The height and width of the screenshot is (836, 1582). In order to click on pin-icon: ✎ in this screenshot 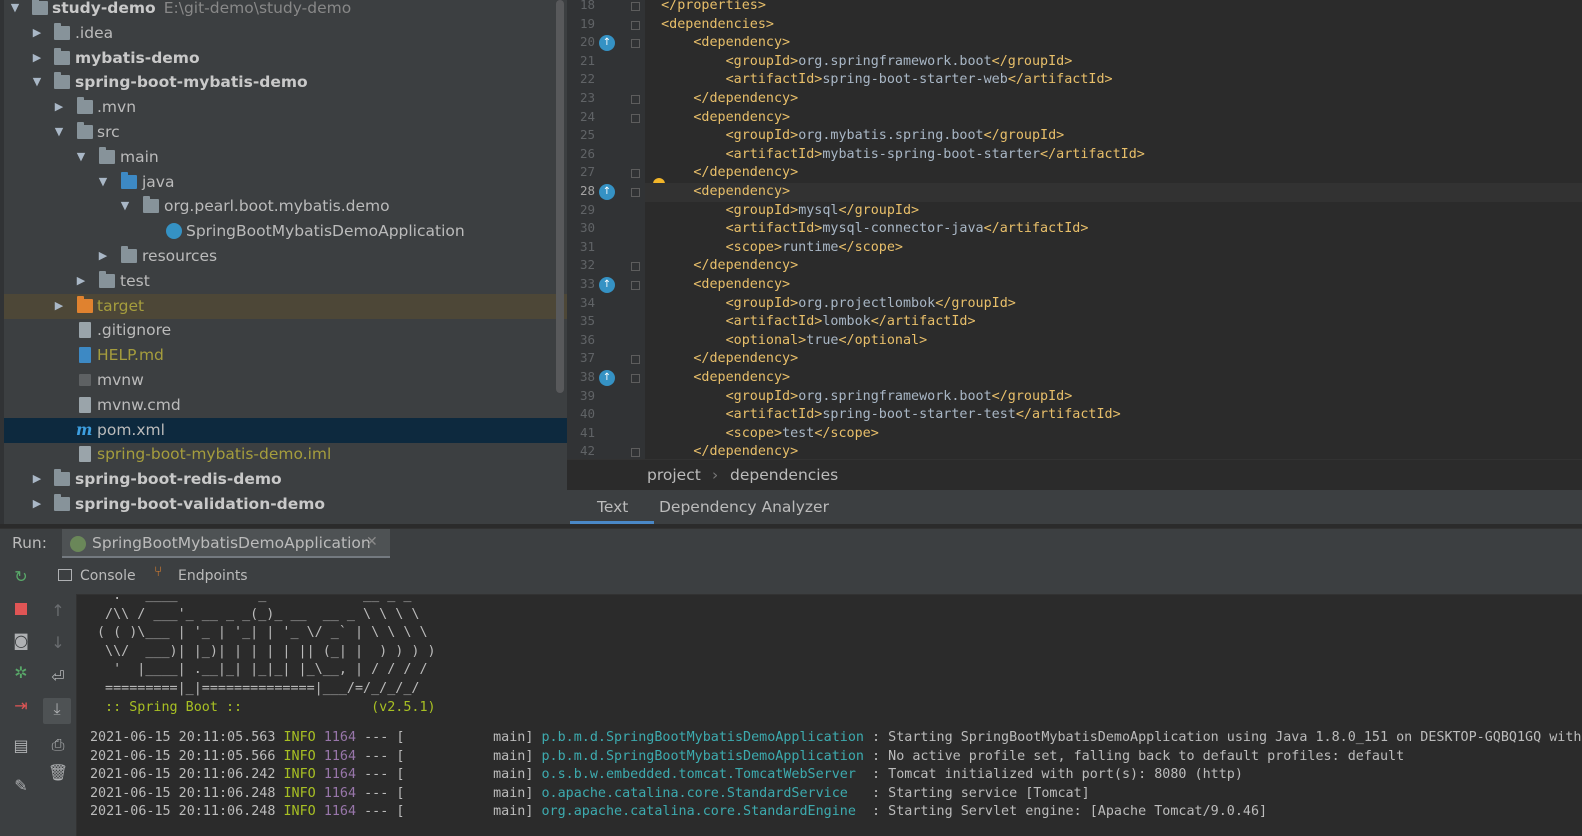, I will do `click(21, 786)`.